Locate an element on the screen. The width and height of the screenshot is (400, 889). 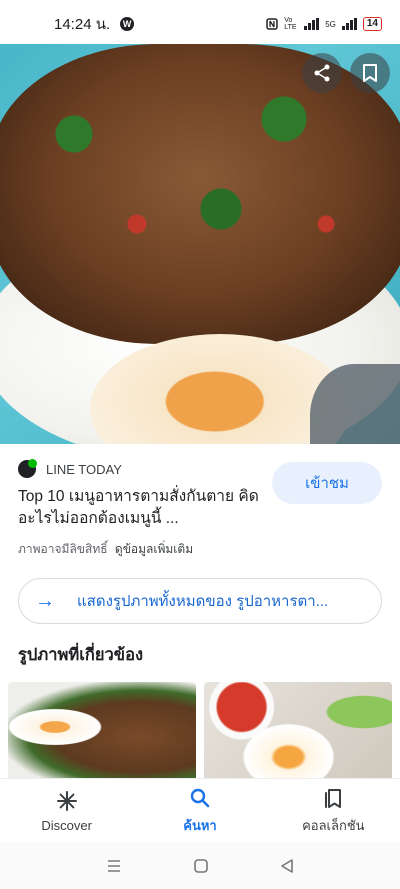
asterisk-icon is located at coordinates (66, 800).